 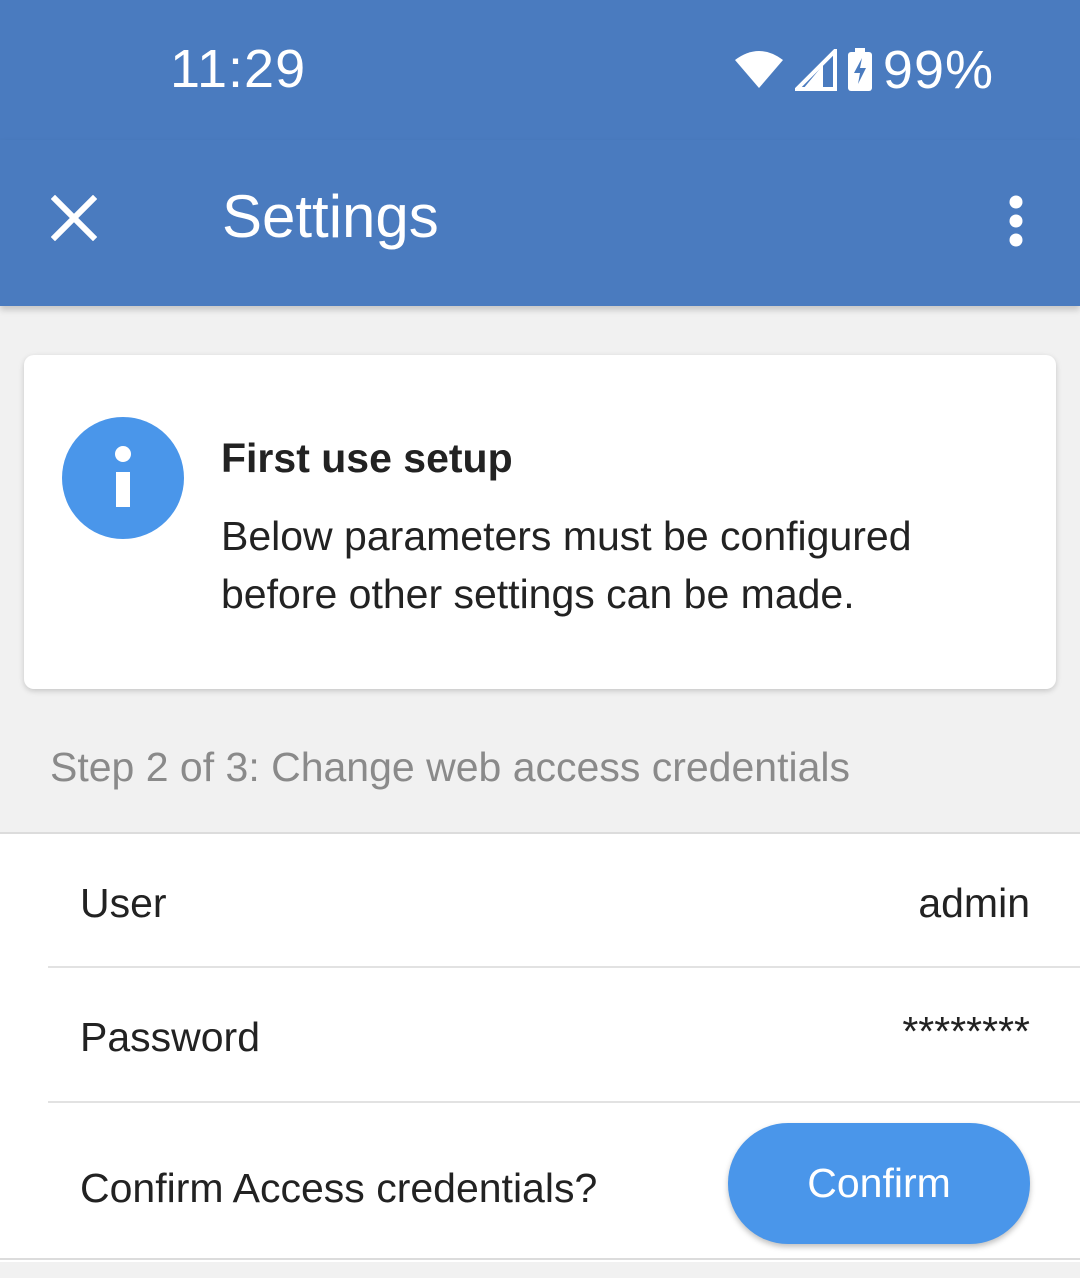 I want to click on user-value: admin, so click(x=974, y=903).